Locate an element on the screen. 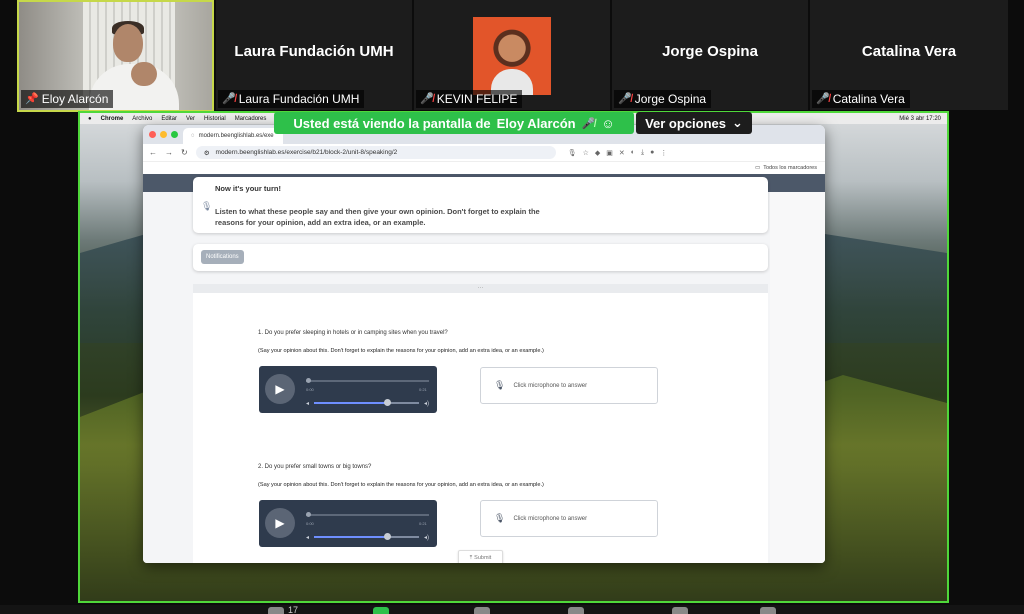 The height and width of the screenshot is (614, 1024). volume-control: ◂ ◂) is located at coordinates (367, 403).